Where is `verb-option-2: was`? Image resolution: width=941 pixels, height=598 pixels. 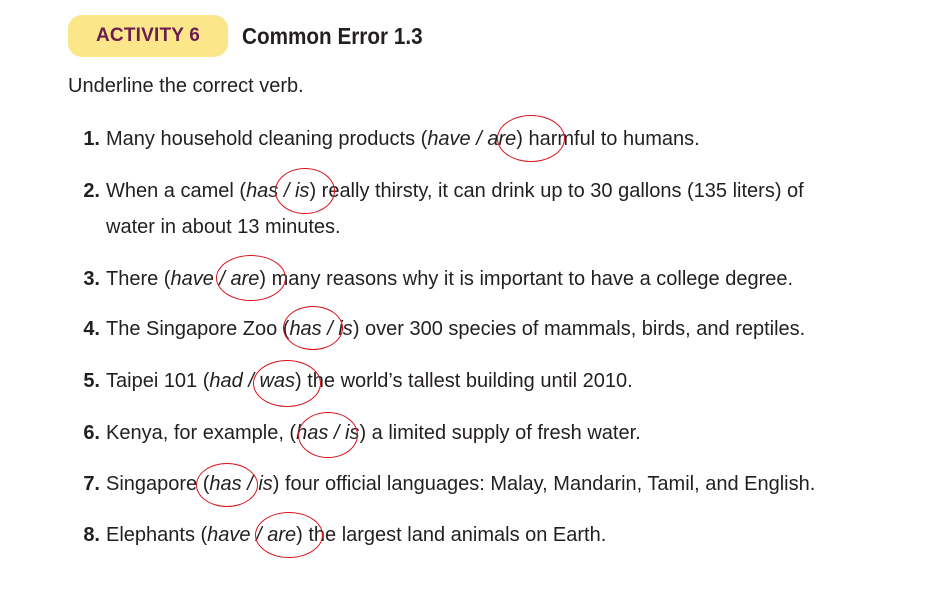
verb-option-2: was is located at coordinates (277, 381).